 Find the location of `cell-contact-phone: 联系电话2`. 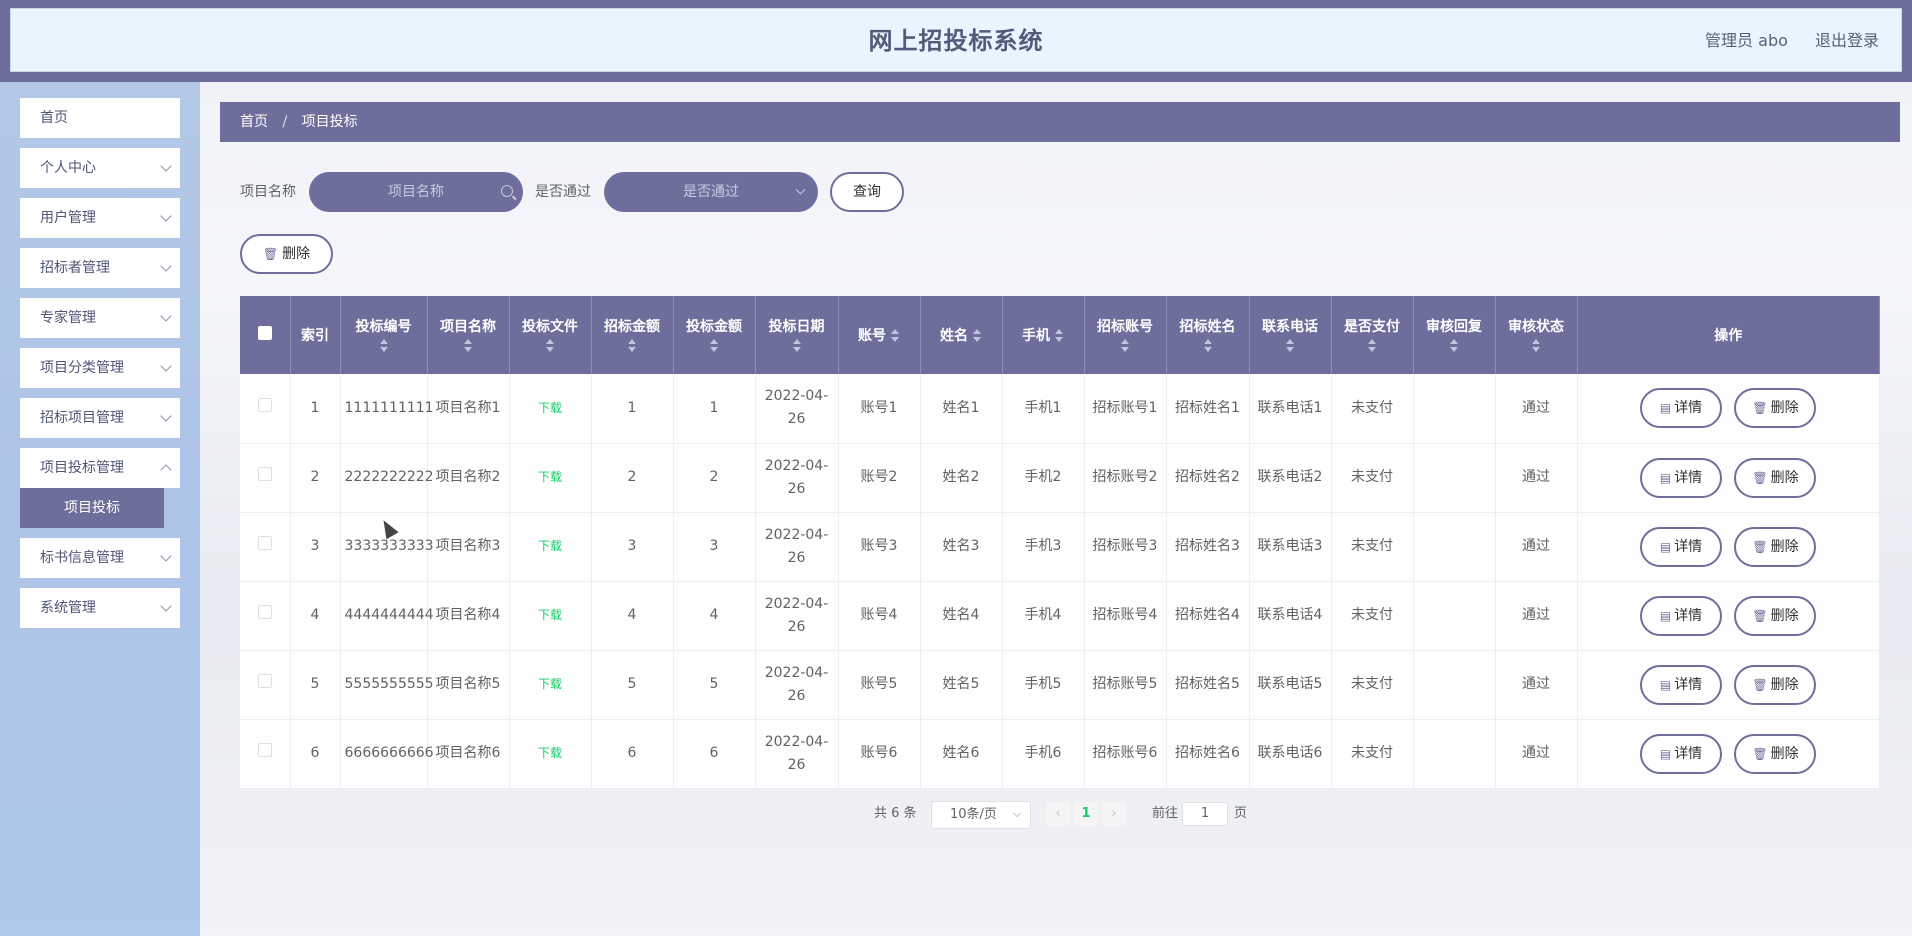

cell-contact-phone: 联系电话2 is located at coordinates (1290, 478).